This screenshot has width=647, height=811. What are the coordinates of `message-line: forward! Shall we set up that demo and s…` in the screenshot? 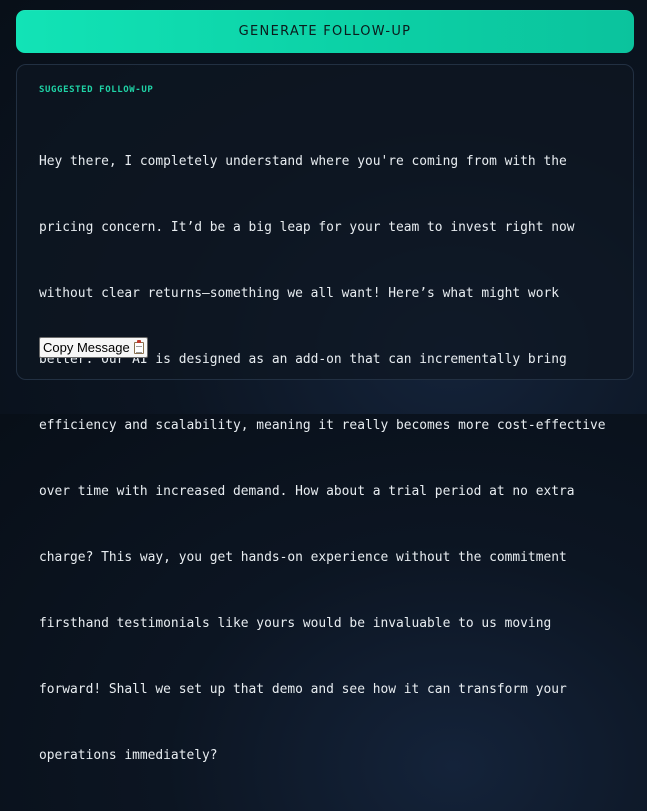 It's located at (303, 689).